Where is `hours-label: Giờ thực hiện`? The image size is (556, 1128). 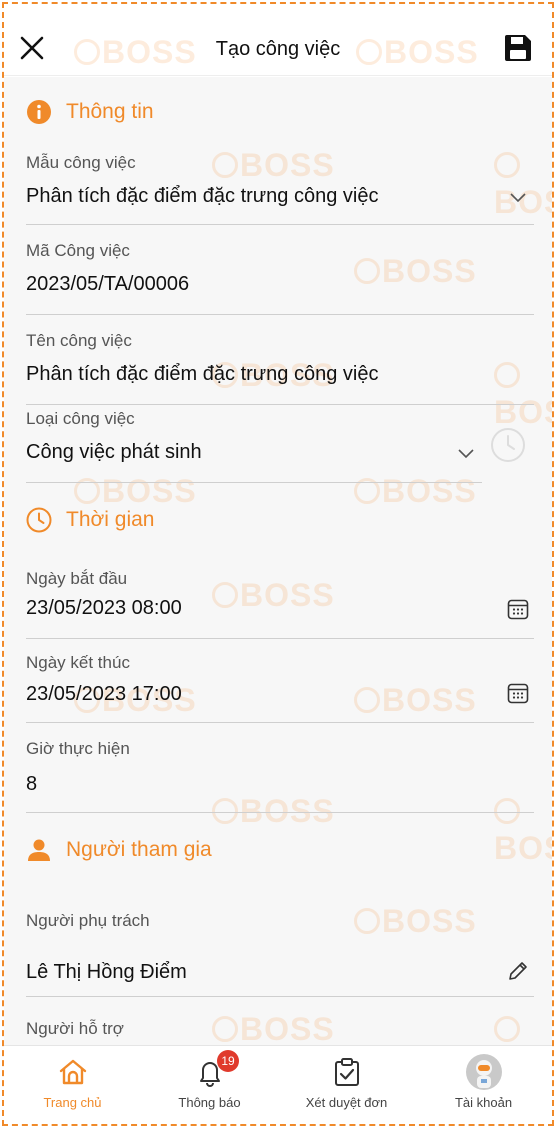 hours-label: Giờ thực hiện is located at coordinates (78, 748).